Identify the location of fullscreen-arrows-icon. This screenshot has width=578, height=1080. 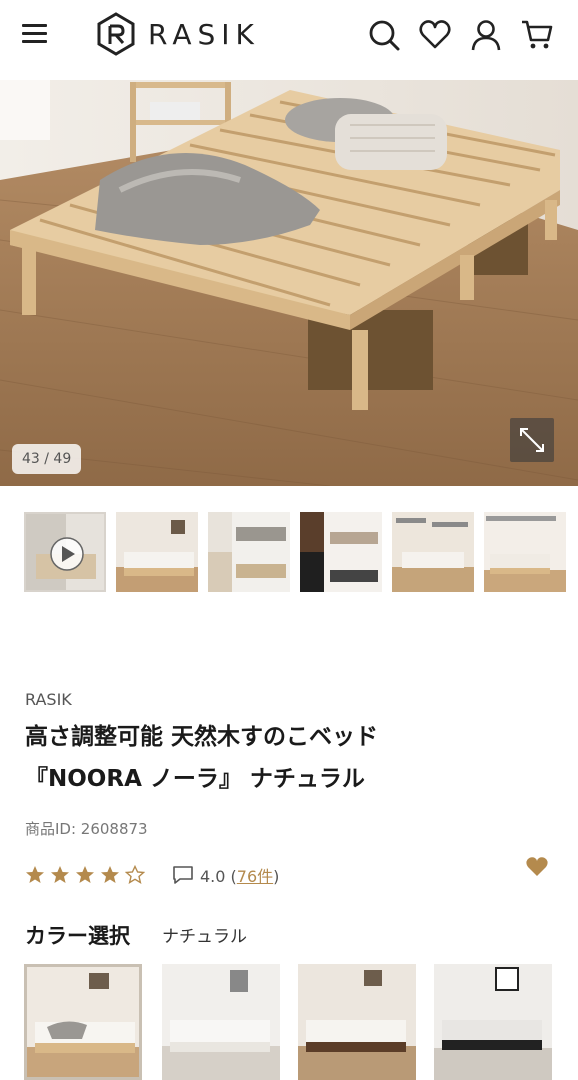
(532, 440).